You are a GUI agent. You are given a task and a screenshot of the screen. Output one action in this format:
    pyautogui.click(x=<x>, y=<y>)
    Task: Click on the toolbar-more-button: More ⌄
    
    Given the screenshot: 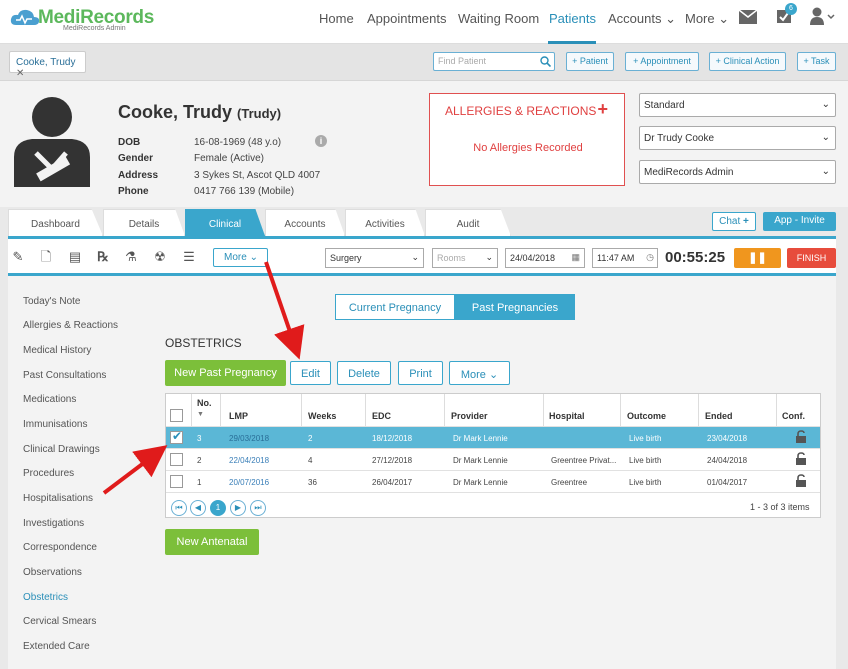 What is the action you would take?
    pyautogui.click(x=240, y=257)
    